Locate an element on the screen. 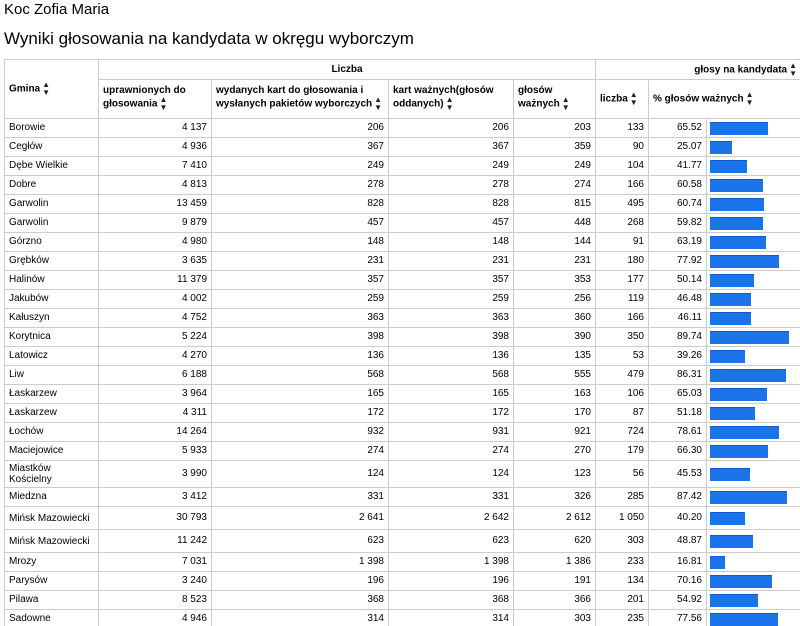  table-row: Halinów 11 379 357 357 353 177 50.14 is located at coordinates (402, 280).